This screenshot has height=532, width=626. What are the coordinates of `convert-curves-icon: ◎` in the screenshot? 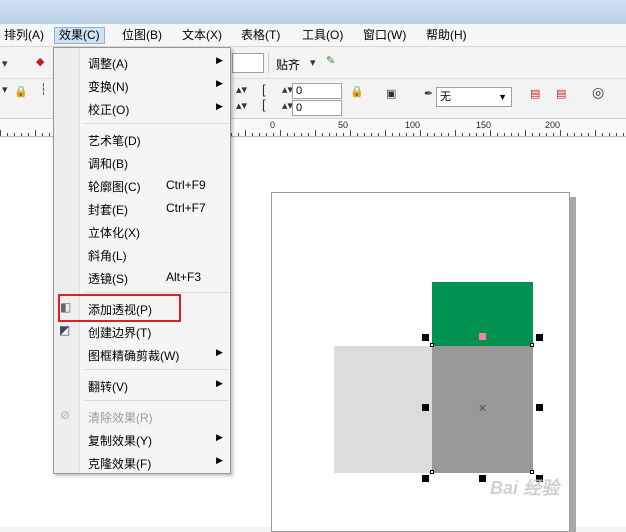 It's located at (598, 92).